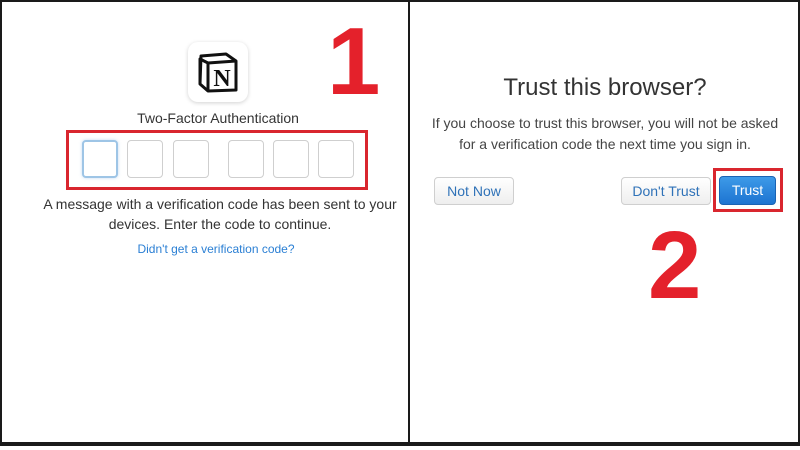 Image resolution: width=800 pixels, height=450 pixels. What do you see at coordinates (605, 87) in the screenshot?
I see `trust-browser-title: Trust this browser?` at bounding box center [605, 87].